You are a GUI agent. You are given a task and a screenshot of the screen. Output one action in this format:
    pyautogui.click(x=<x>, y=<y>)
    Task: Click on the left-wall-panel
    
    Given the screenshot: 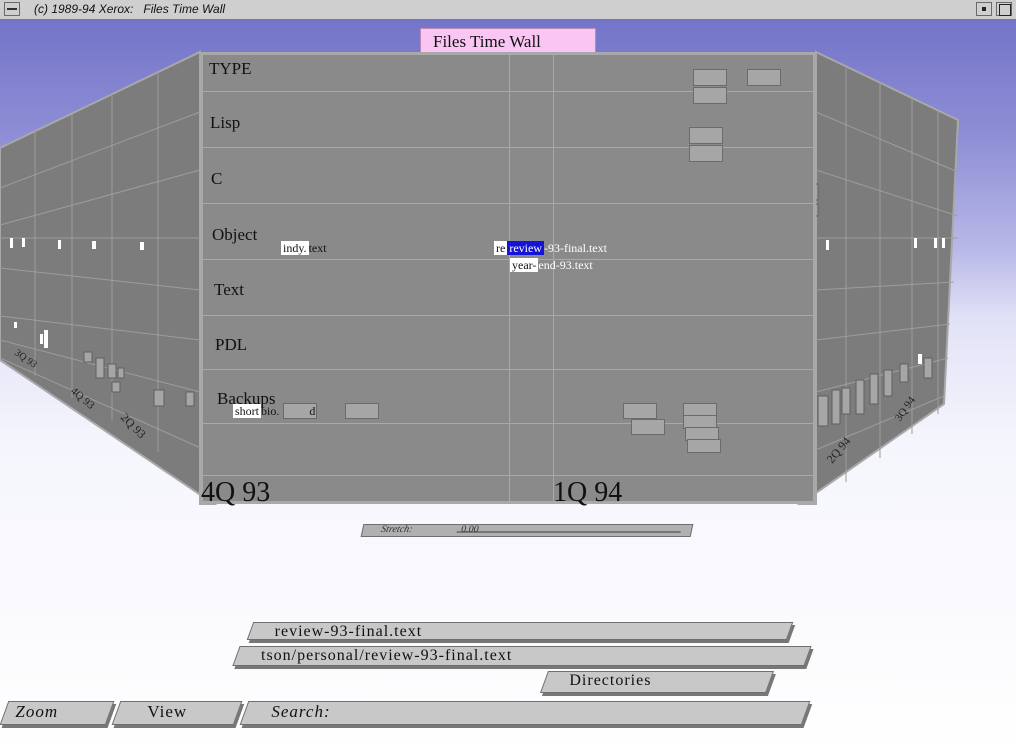 What is the action you would take?
    pyautogui.click(x=109, y=277)
    